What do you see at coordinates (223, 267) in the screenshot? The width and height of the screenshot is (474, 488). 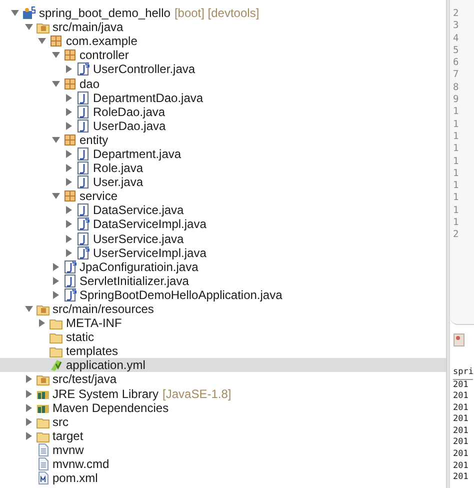 I see `tree-item: JpaConfiguratioin.java` at bounding box center [223, 267].